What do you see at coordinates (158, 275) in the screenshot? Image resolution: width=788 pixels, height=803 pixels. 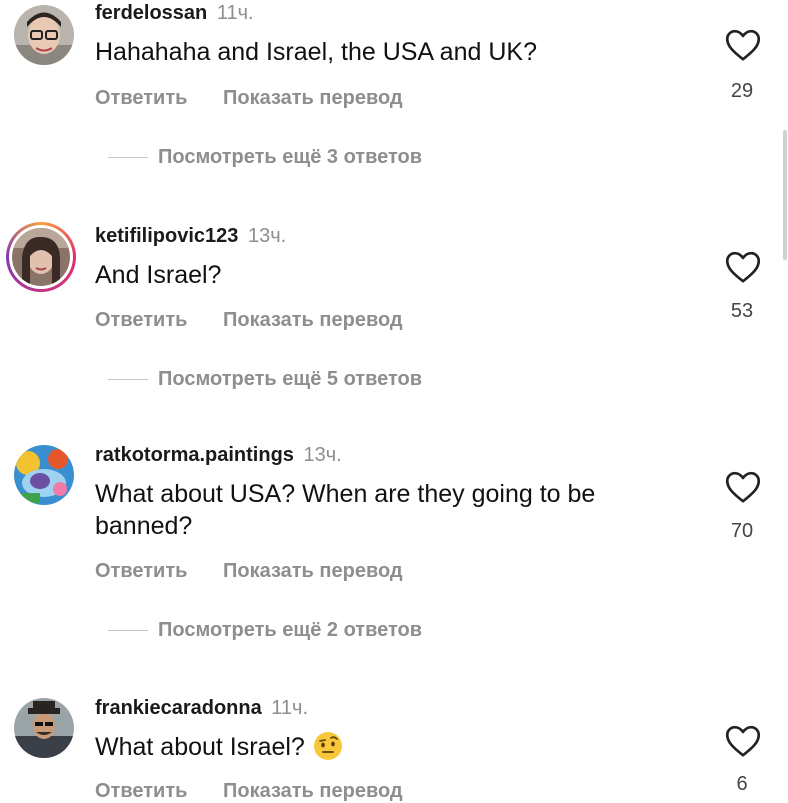 I see `comment-text: And Israel?` at bounding box center [158, 275].